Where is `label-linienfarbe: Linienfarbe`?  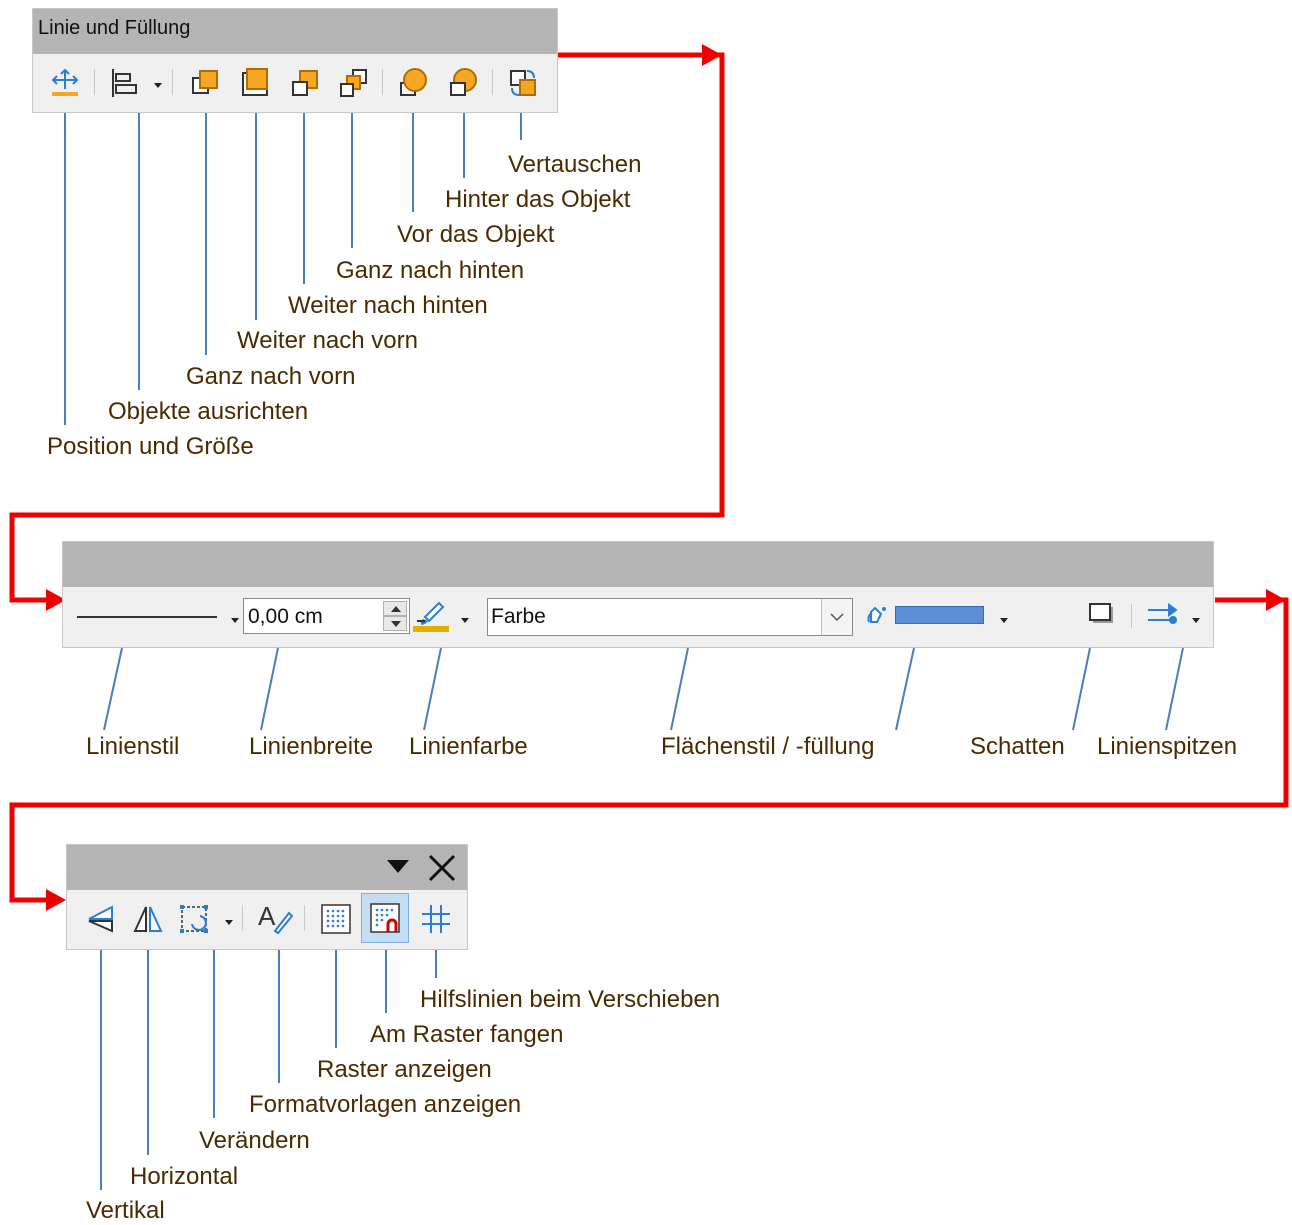 label-linienfarbe: Linienfarbe is located at coordinates (468, 746).